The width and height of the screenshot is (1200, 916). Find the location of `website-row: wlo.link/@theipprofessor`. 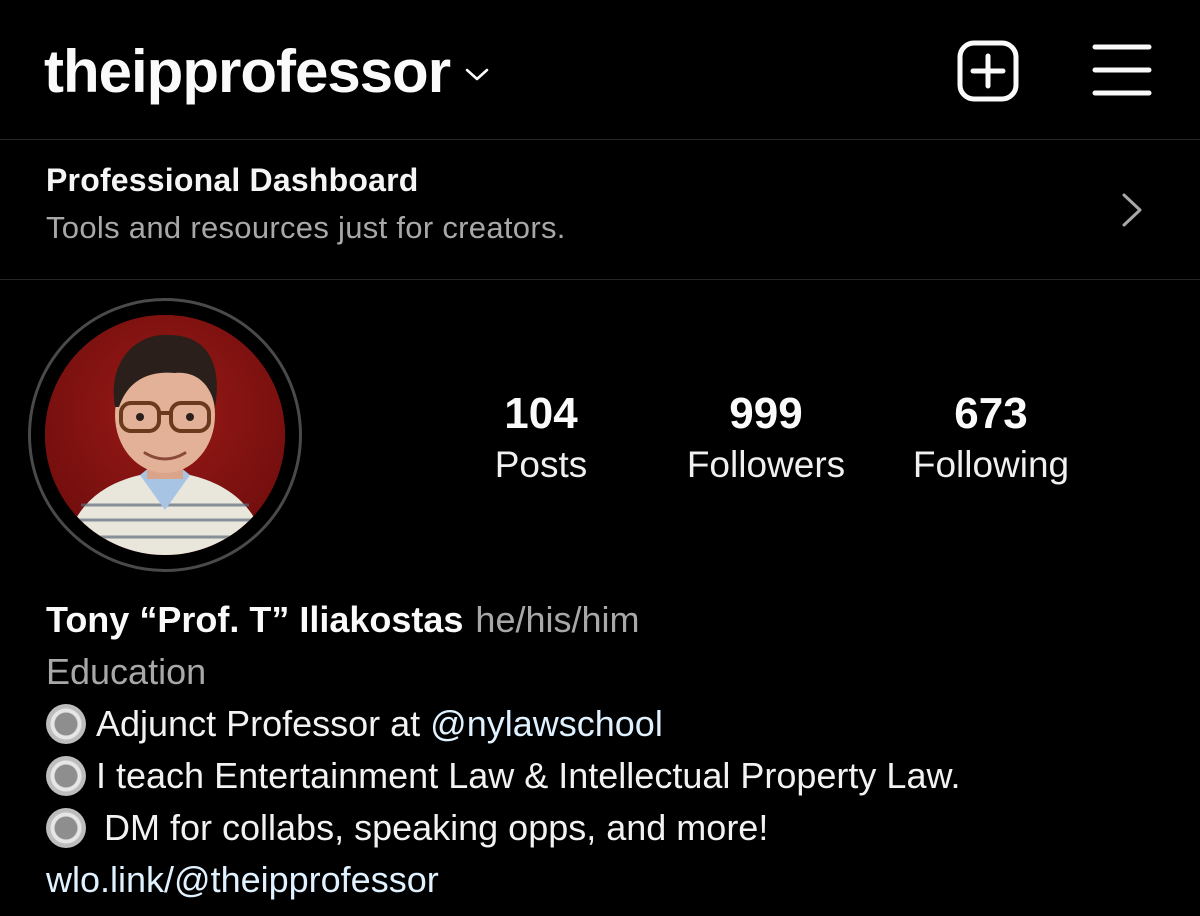

website-row: wlo.link/@theipprofessor is located at coordinates (606, 880).